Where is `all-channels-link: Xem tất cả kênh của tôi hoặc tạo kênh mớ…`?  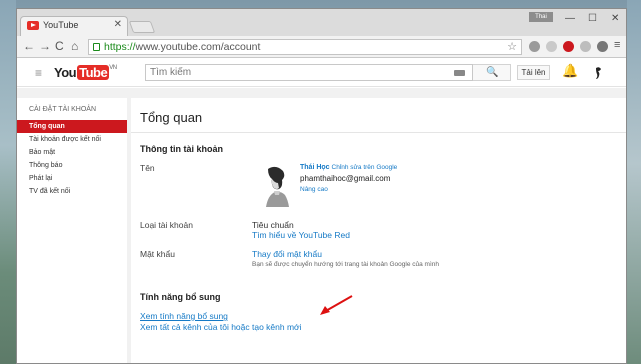
all-channels-link: Xem tất cả kênh của tôi hoặc tạo kênh mớ… is located at coordinates (221, 327).